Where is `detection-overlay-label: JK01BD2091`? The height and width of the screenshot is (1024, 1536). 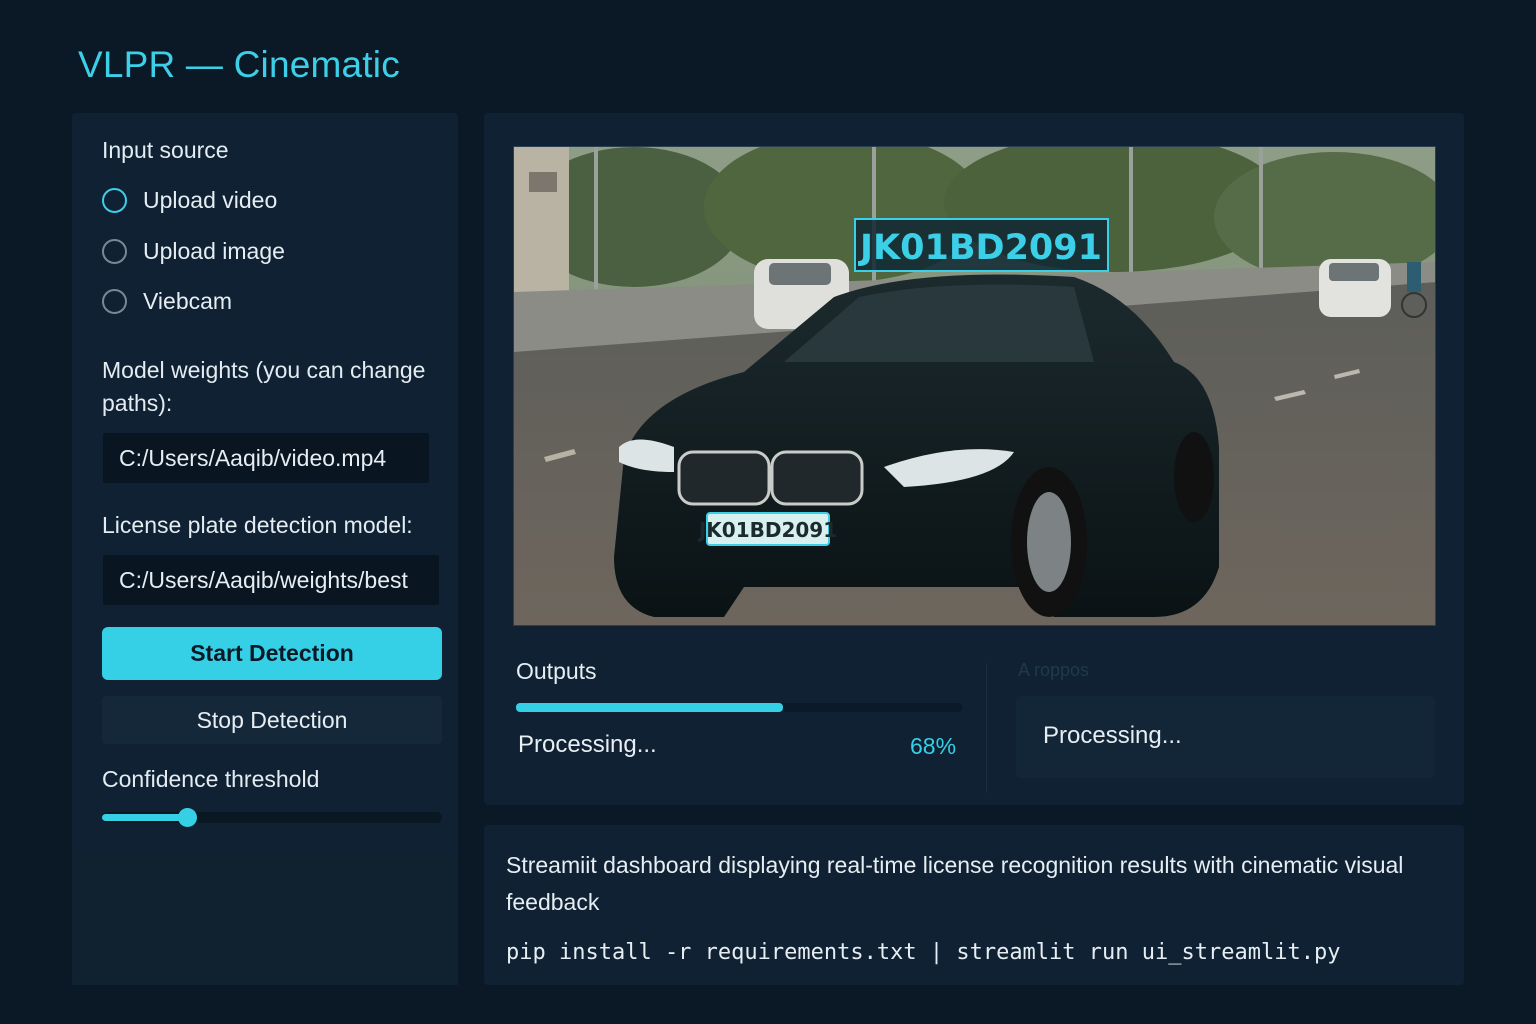
detection-overlay-label: JK01BD2091 is located at coordinates (980, 248).